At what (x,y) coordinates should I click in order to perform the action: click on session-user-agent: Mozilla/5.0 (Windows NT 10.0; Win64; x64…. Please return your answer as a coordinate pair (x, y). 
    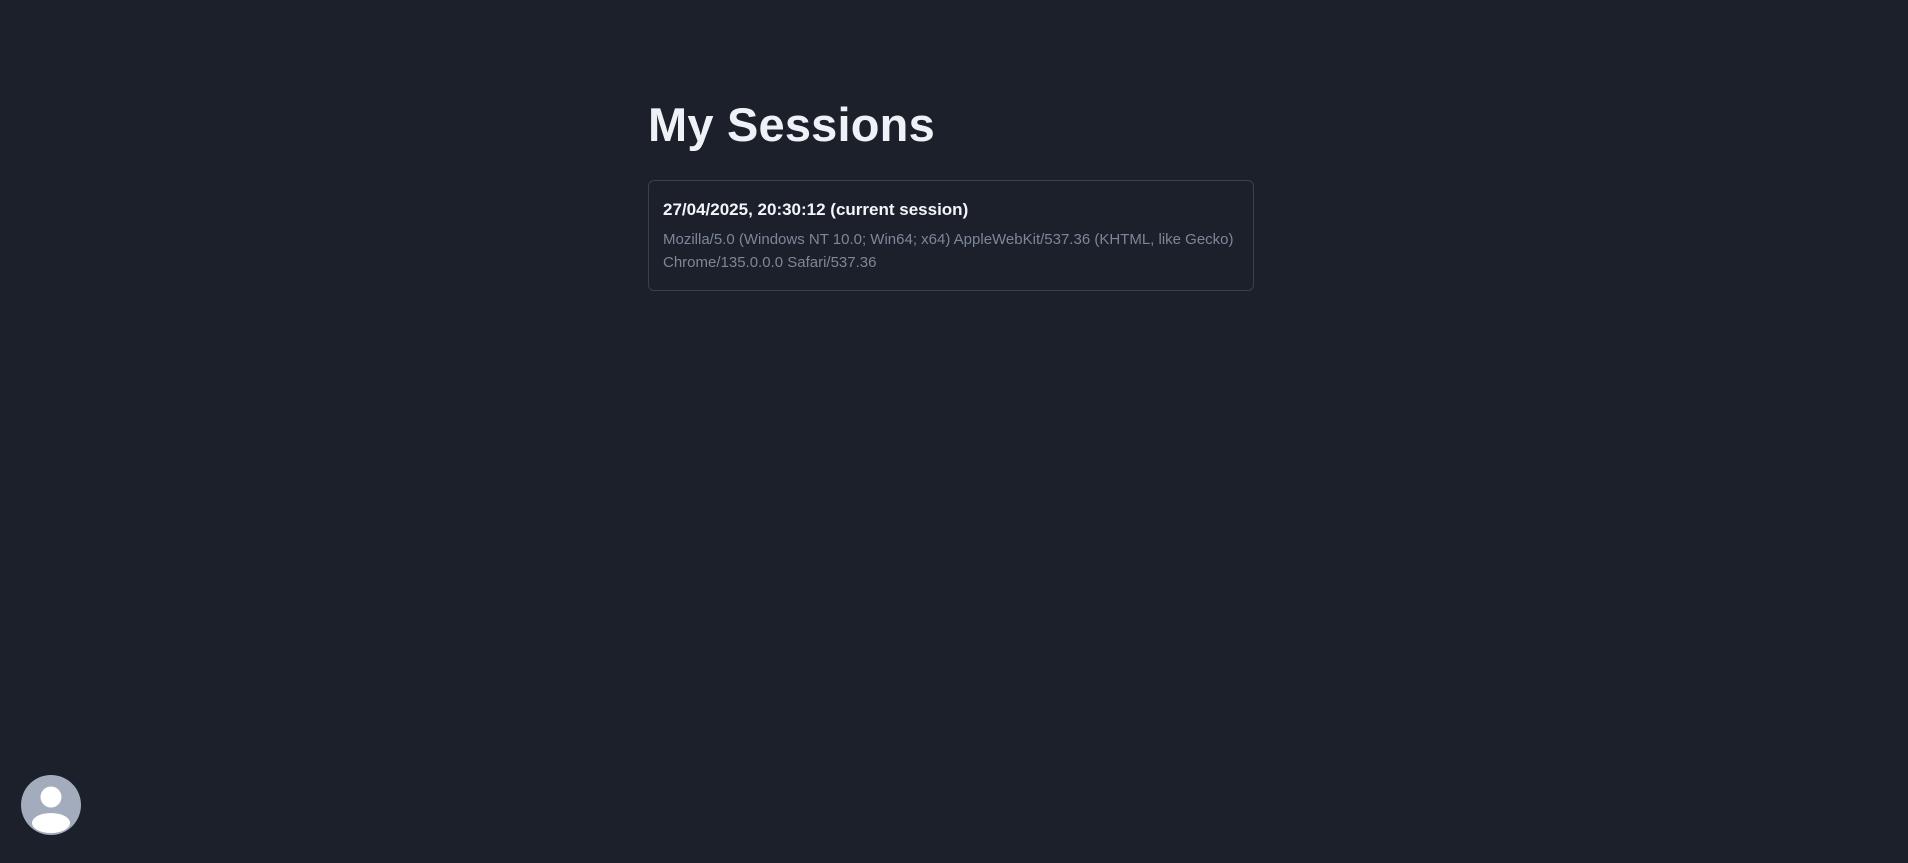
    Looking at the image, I should click on (948, 251).